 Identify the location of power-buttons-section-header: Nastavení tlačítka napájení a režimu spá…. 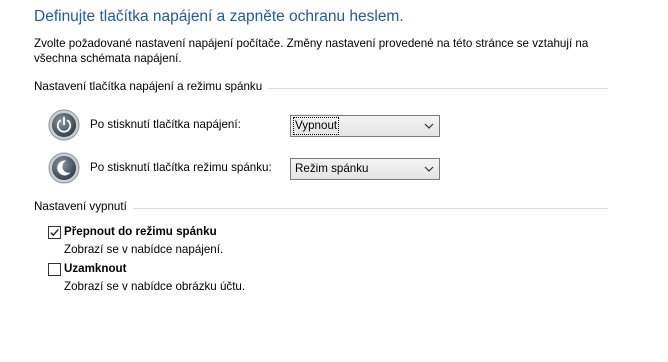
(321, 88).